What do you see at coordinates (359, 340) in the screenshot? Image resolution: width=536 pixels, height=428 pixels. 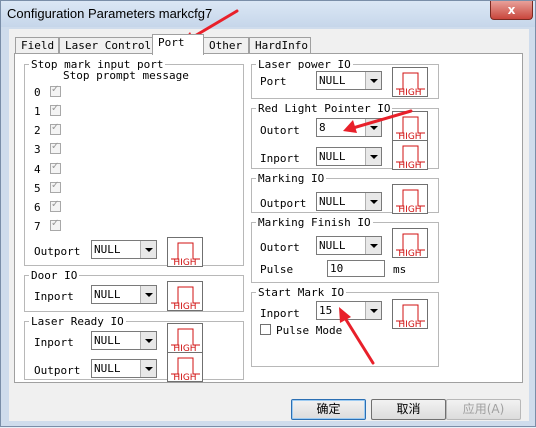 I see `arrow-to-inport-value` at bounding box center [359, 340].